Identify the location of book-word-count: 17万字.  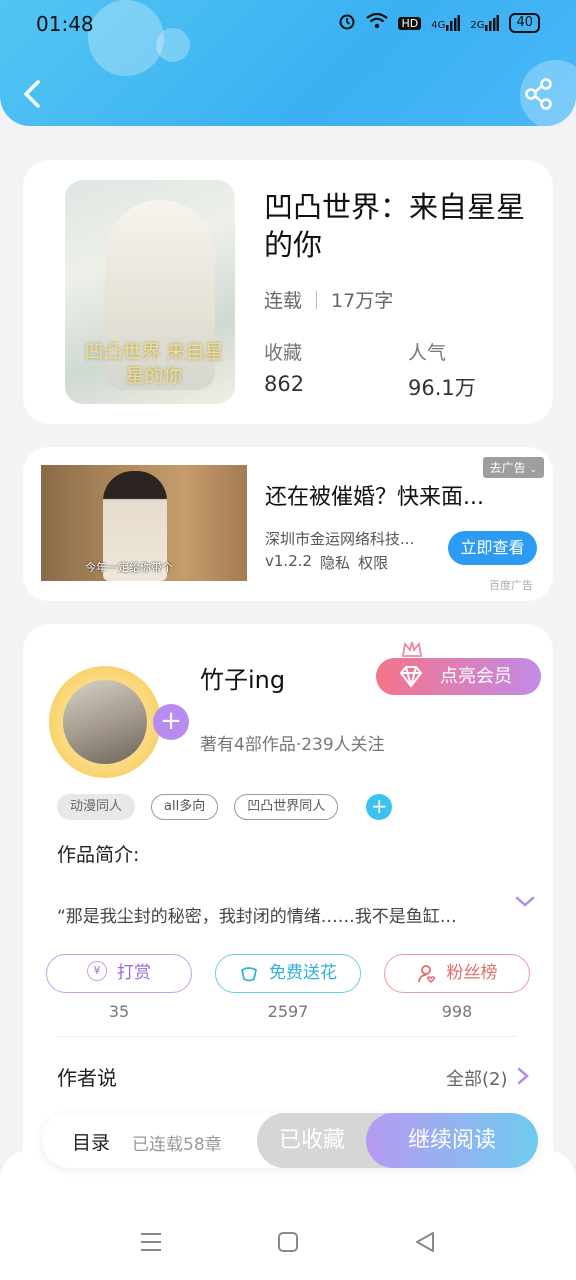
(362, 301).